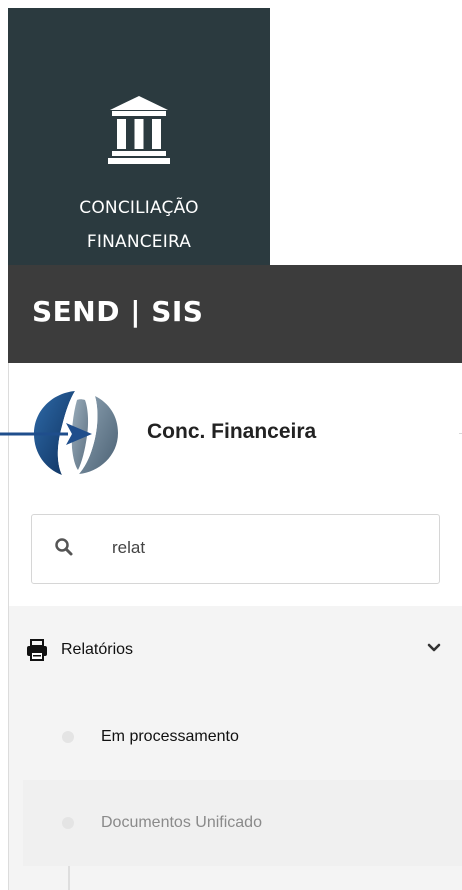  I want to click on printer-icon, so click(37, 650).